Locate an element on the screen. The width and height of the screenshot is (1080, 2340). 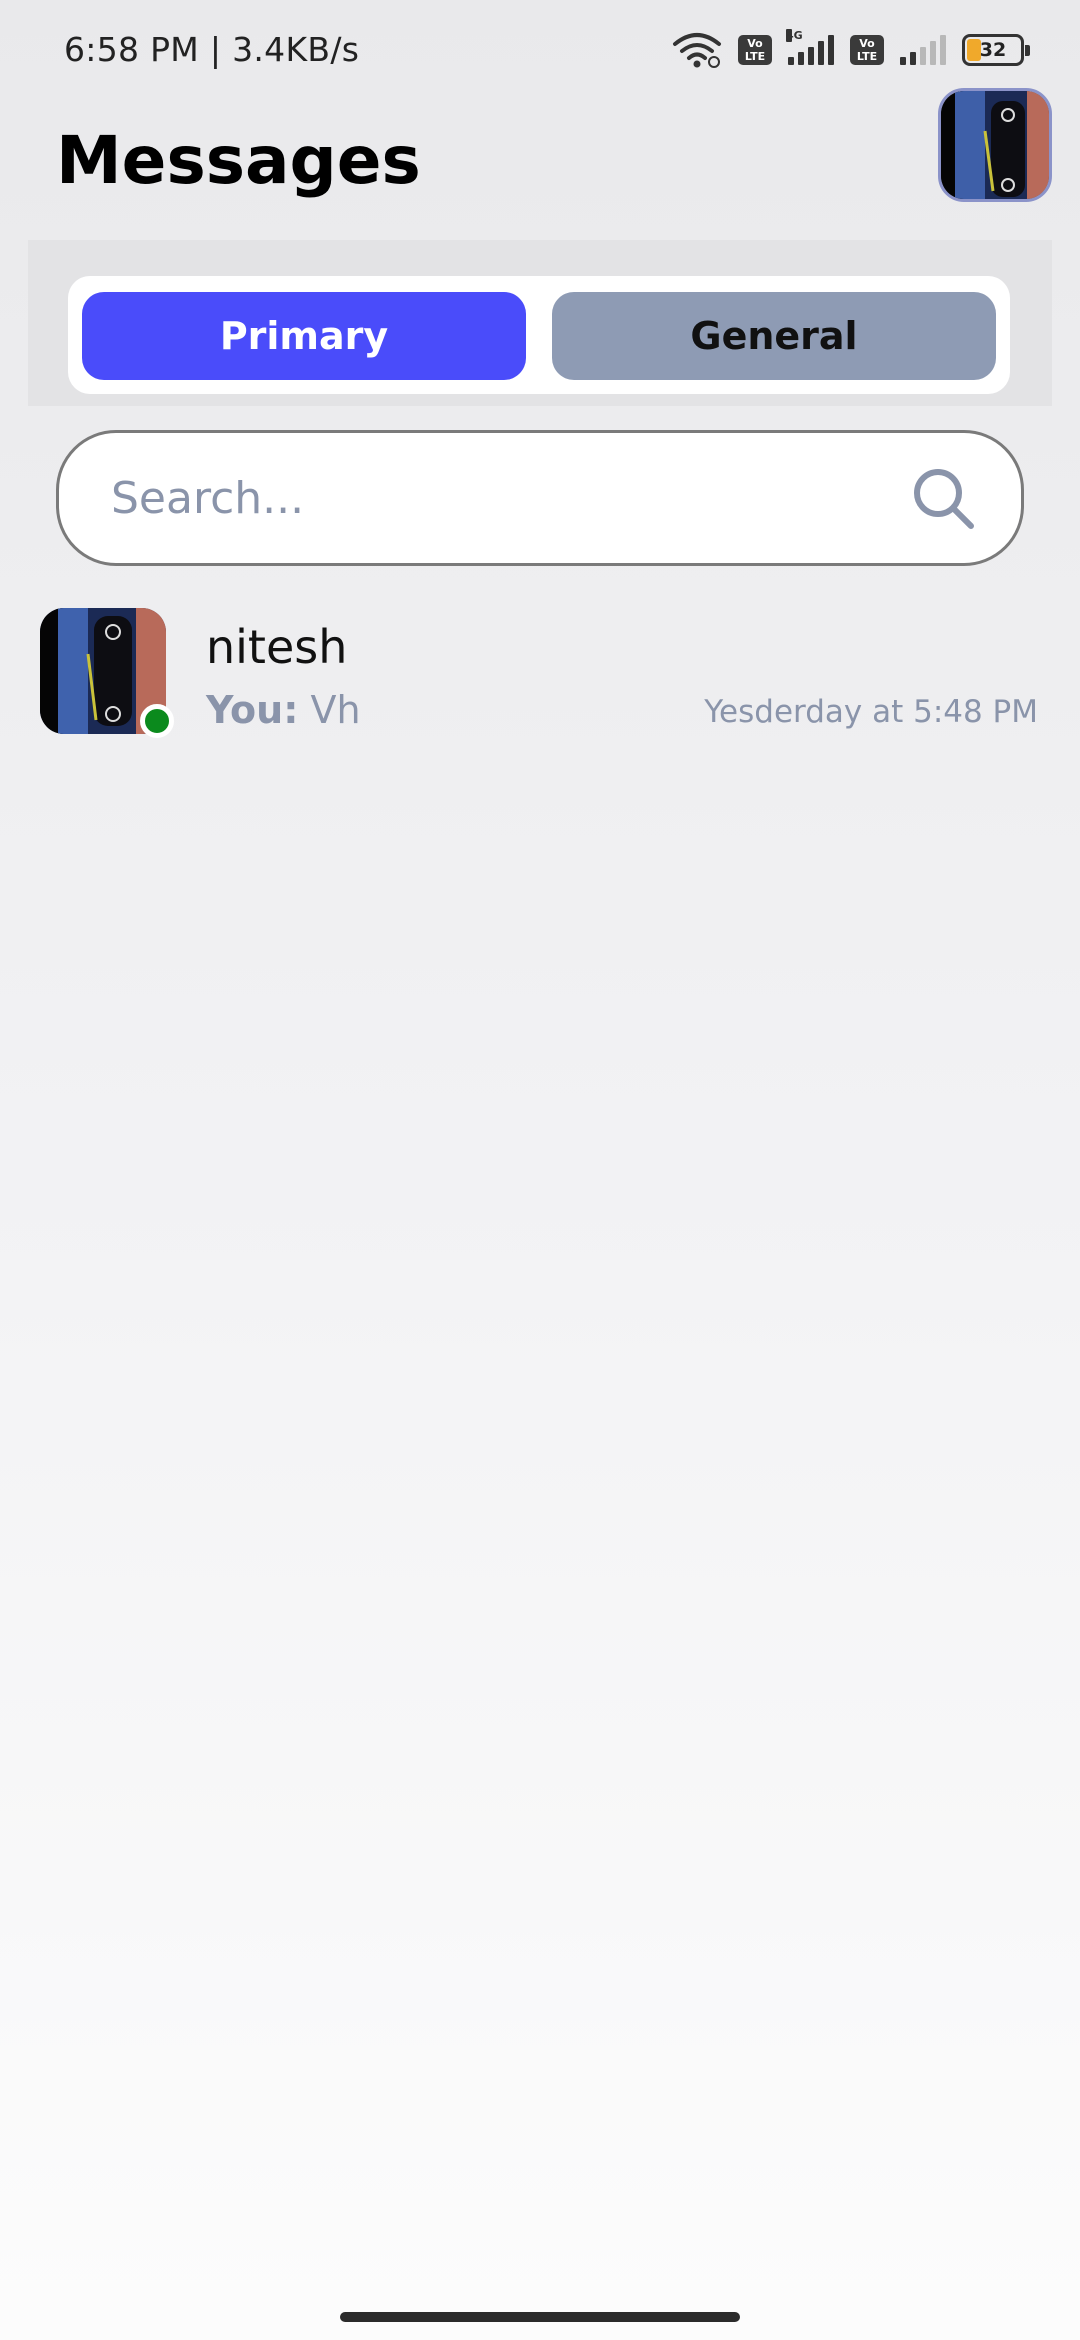
volte-icon-2: Vo LTE is located at coordinates (867, 50).